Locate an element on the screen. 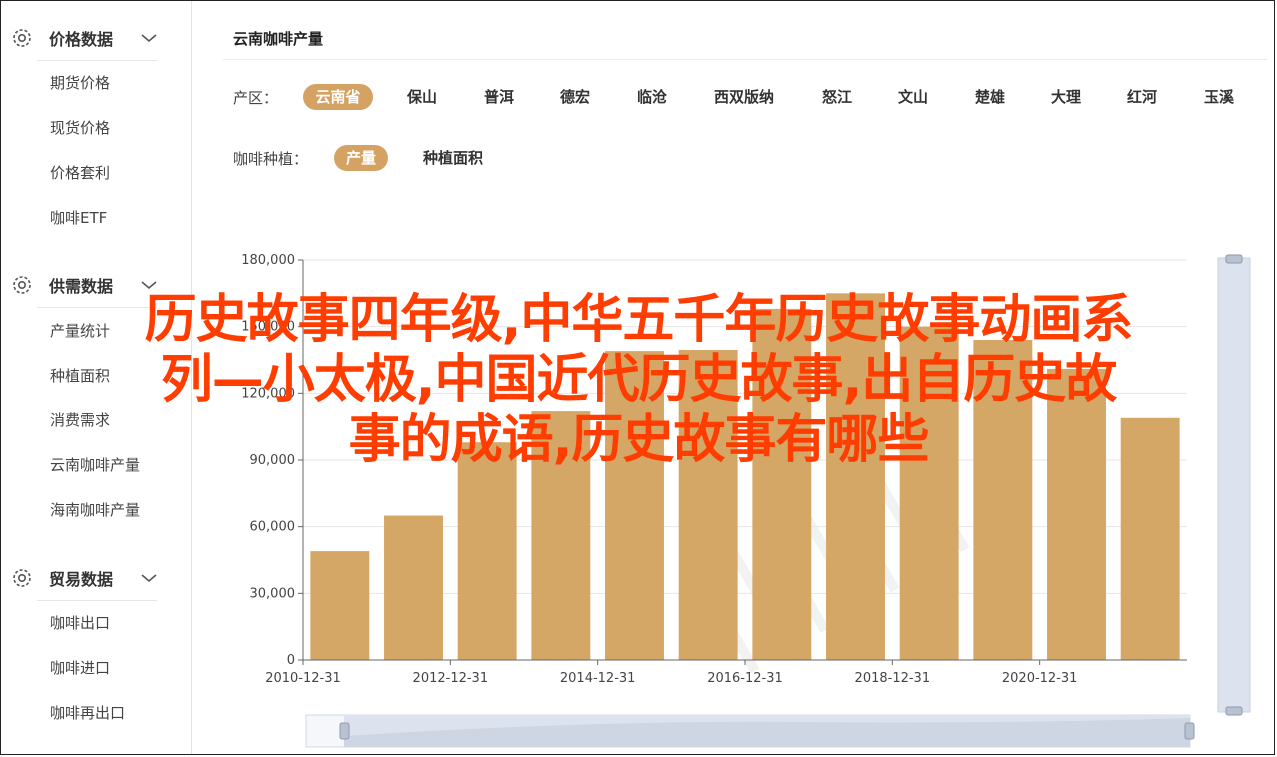 The height and width of the screenshot is (757, 1277). horizontal-slider-left-handle is located at coordinates (344, 731).